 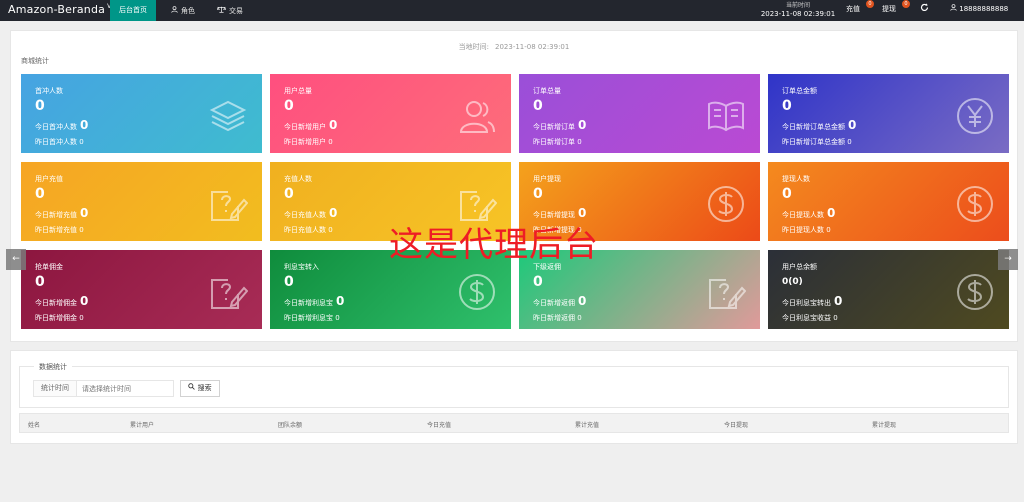 I want to click on search-time-label: 统计时间, so click(x=55, y=388).